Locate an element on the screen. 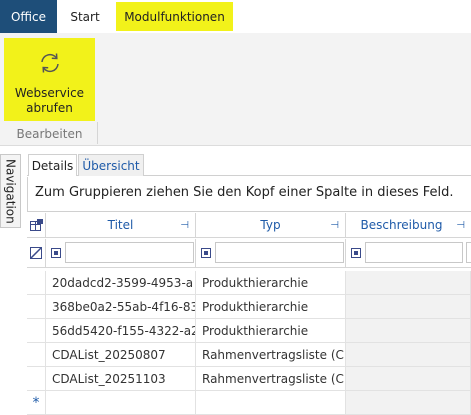 The height and width of the screenshot is (415, 471). ribbon-group-divider is located at coordinates (97, 133).